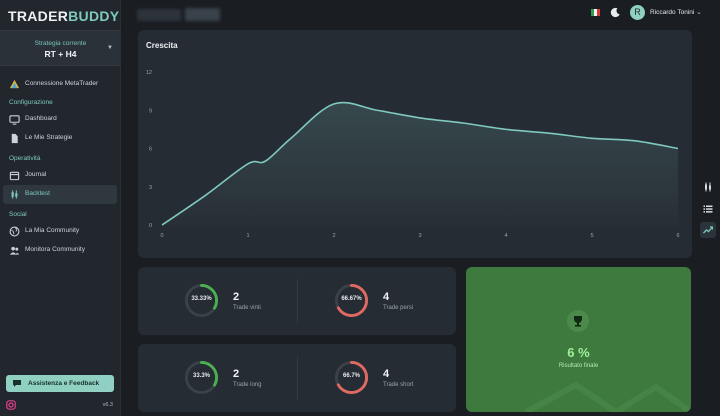  I want to click on sidebar-item-dashboard: Dashboard, so click(60, 119).